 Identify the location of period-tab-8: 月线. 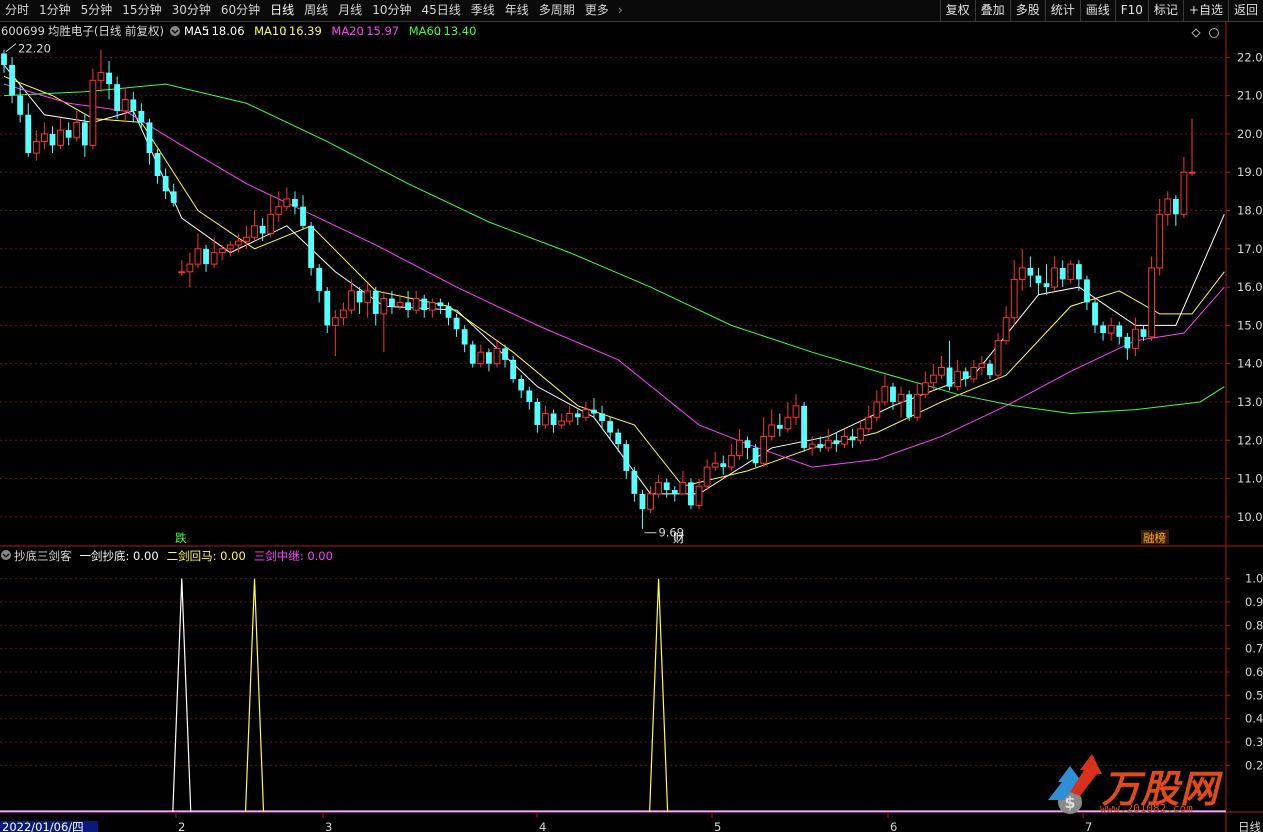
(350, 10).